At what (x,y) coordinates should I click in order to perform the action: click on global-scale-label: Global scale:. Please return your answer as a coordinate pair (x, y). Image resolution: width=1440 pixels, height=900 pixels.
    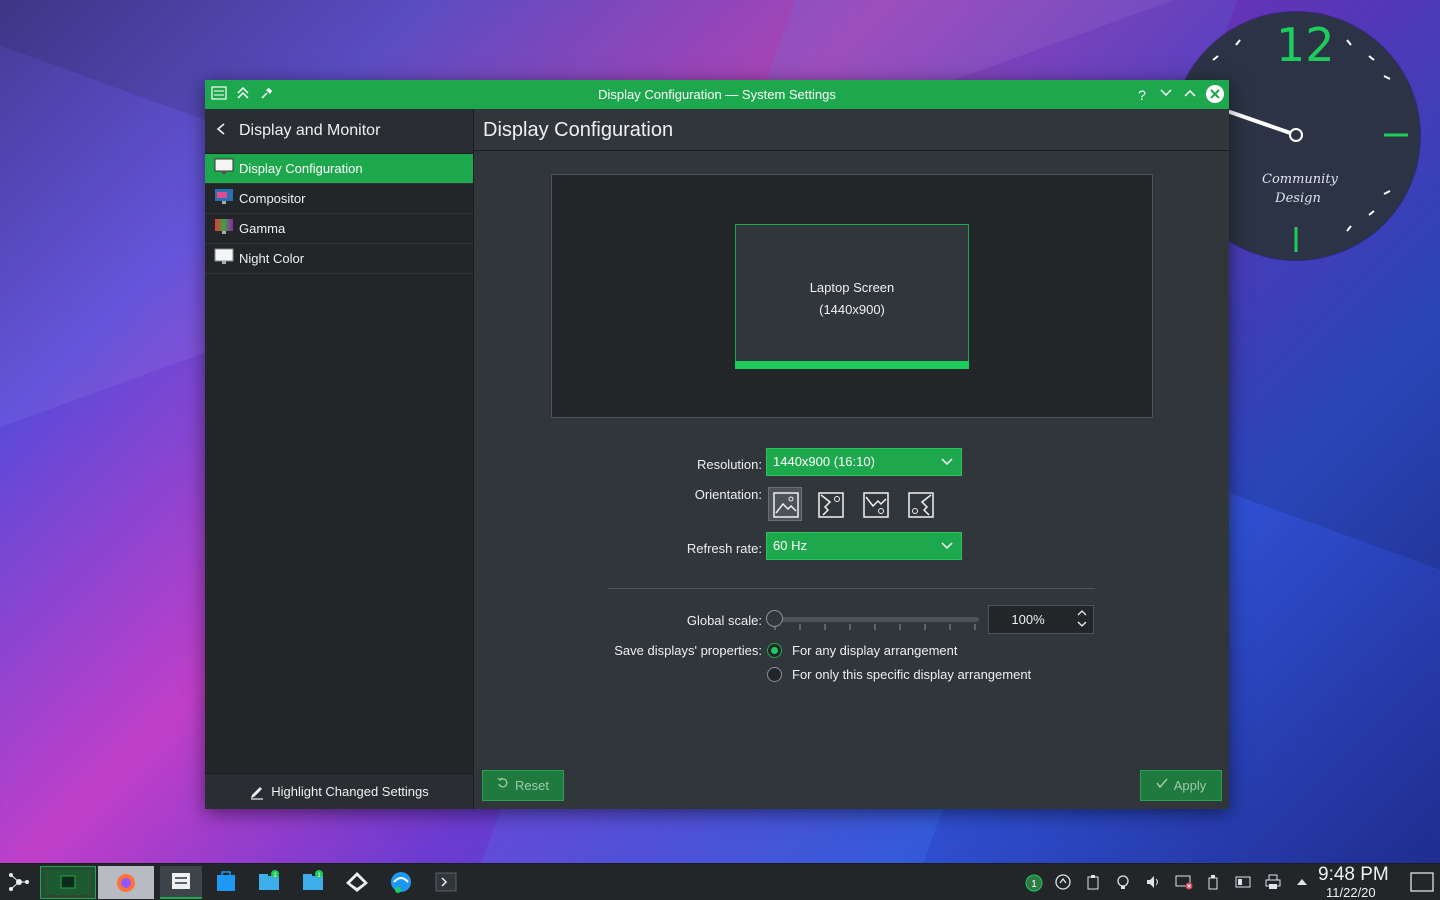
    Looking at the image, I should click on (724, 620).